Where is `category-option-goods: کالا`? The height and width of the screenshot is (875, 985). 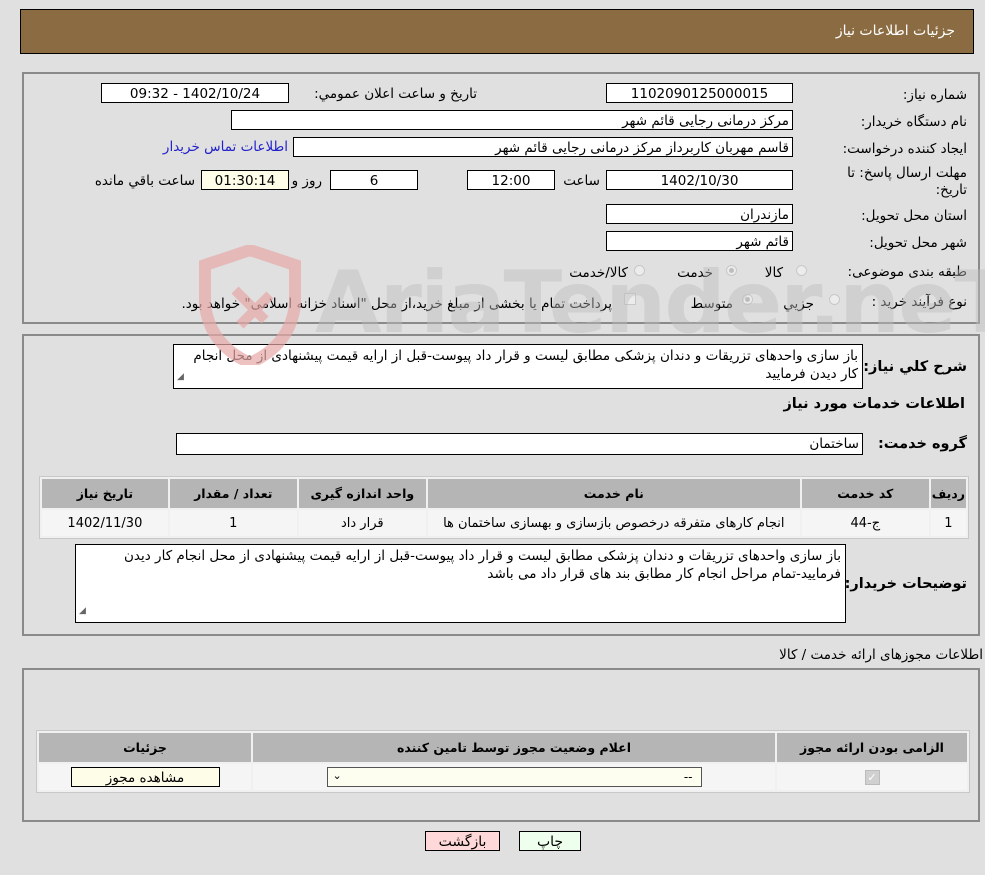 category-option-goods: کالا is located at coordinates (773, 273).